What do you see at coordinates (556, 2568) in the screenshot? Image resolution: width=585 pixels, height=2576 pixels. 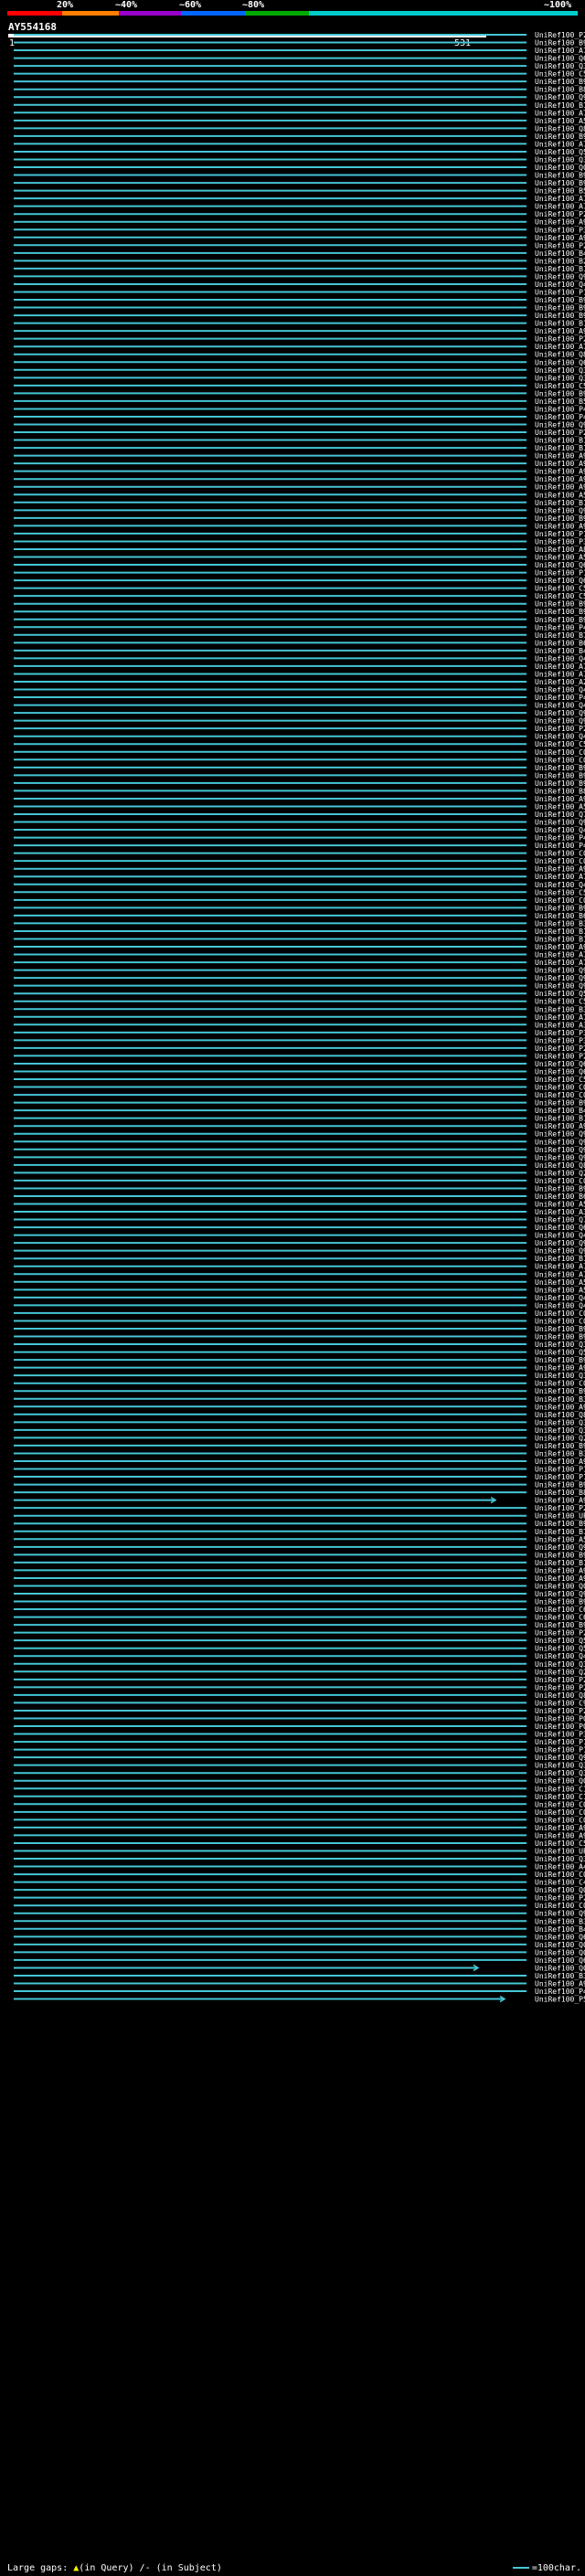 I see `scale-legend-label: =100char.` at bounding box center [556, 2568].